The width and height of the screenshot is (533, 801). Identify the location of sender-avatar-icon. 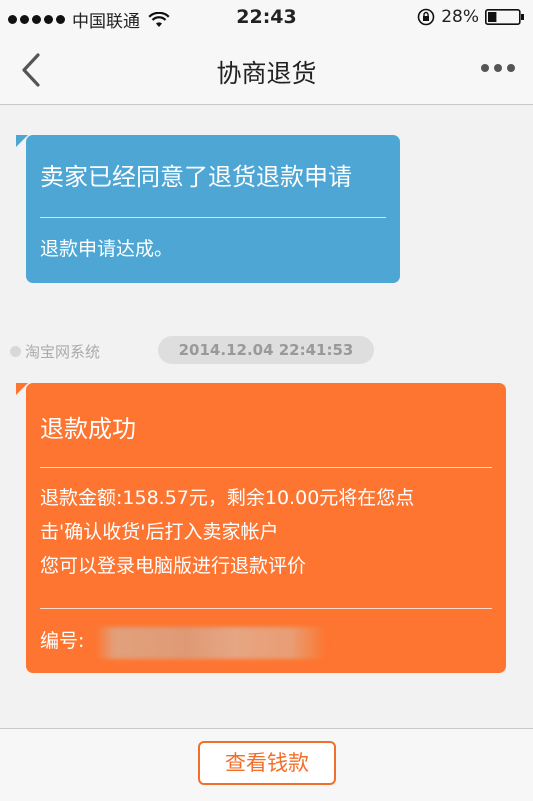
(15, 351).